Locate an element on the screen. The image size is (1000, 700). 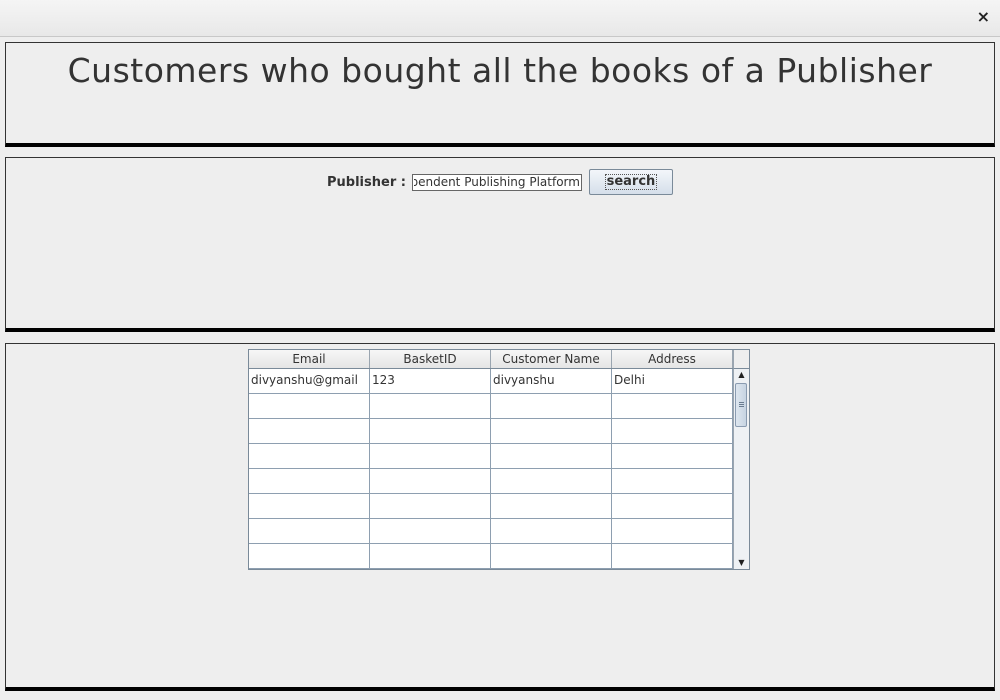
search-row: Publisher : search is located at coordinates (500, 182).